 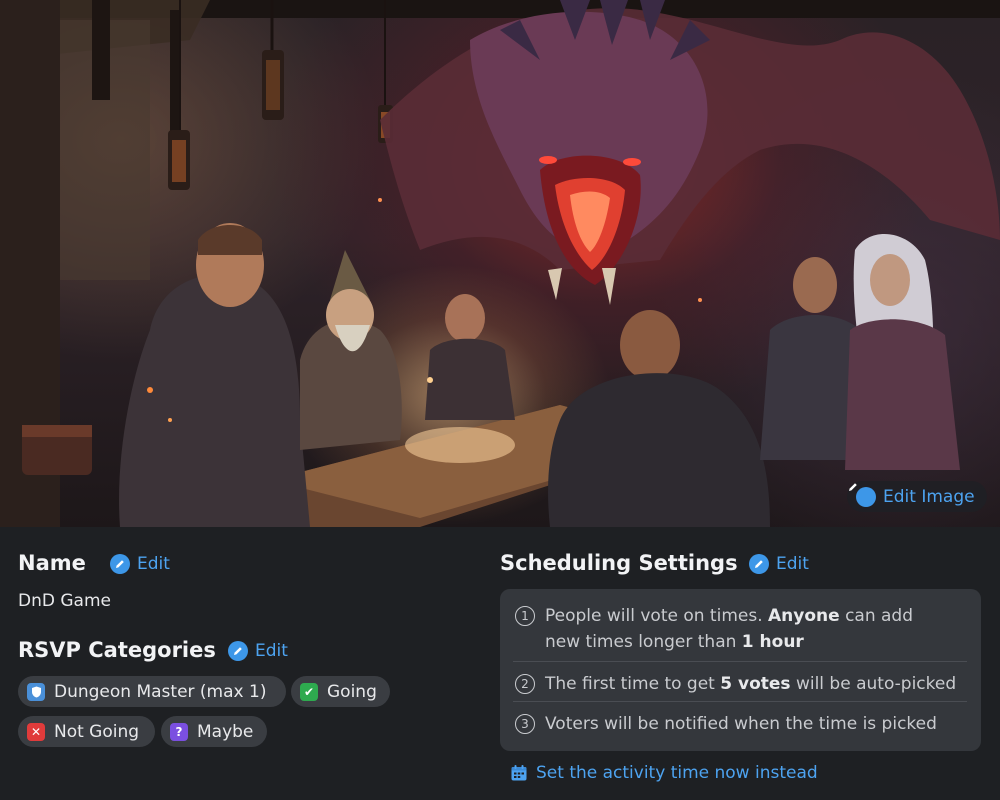 I want to click on rsvp-chip-label: Not Going, so click(x=97, y=731).